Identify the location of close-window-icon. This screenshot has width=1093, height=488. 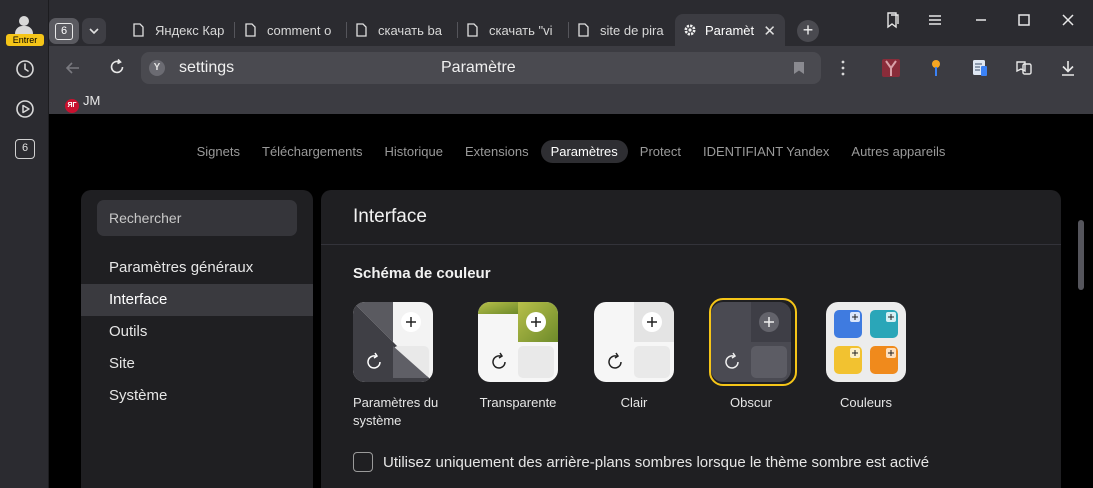
(1068, 20).